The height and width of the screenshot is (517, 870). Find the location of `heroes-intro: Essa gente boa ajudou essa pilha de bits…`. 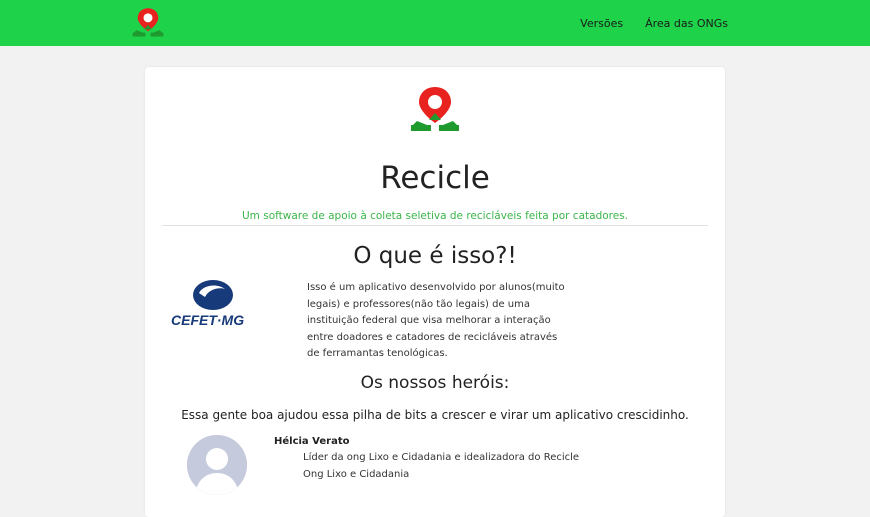

heroes-intro: Essa gente boa ajudou essa pilha de bits… is located at coordinates (435, 415).